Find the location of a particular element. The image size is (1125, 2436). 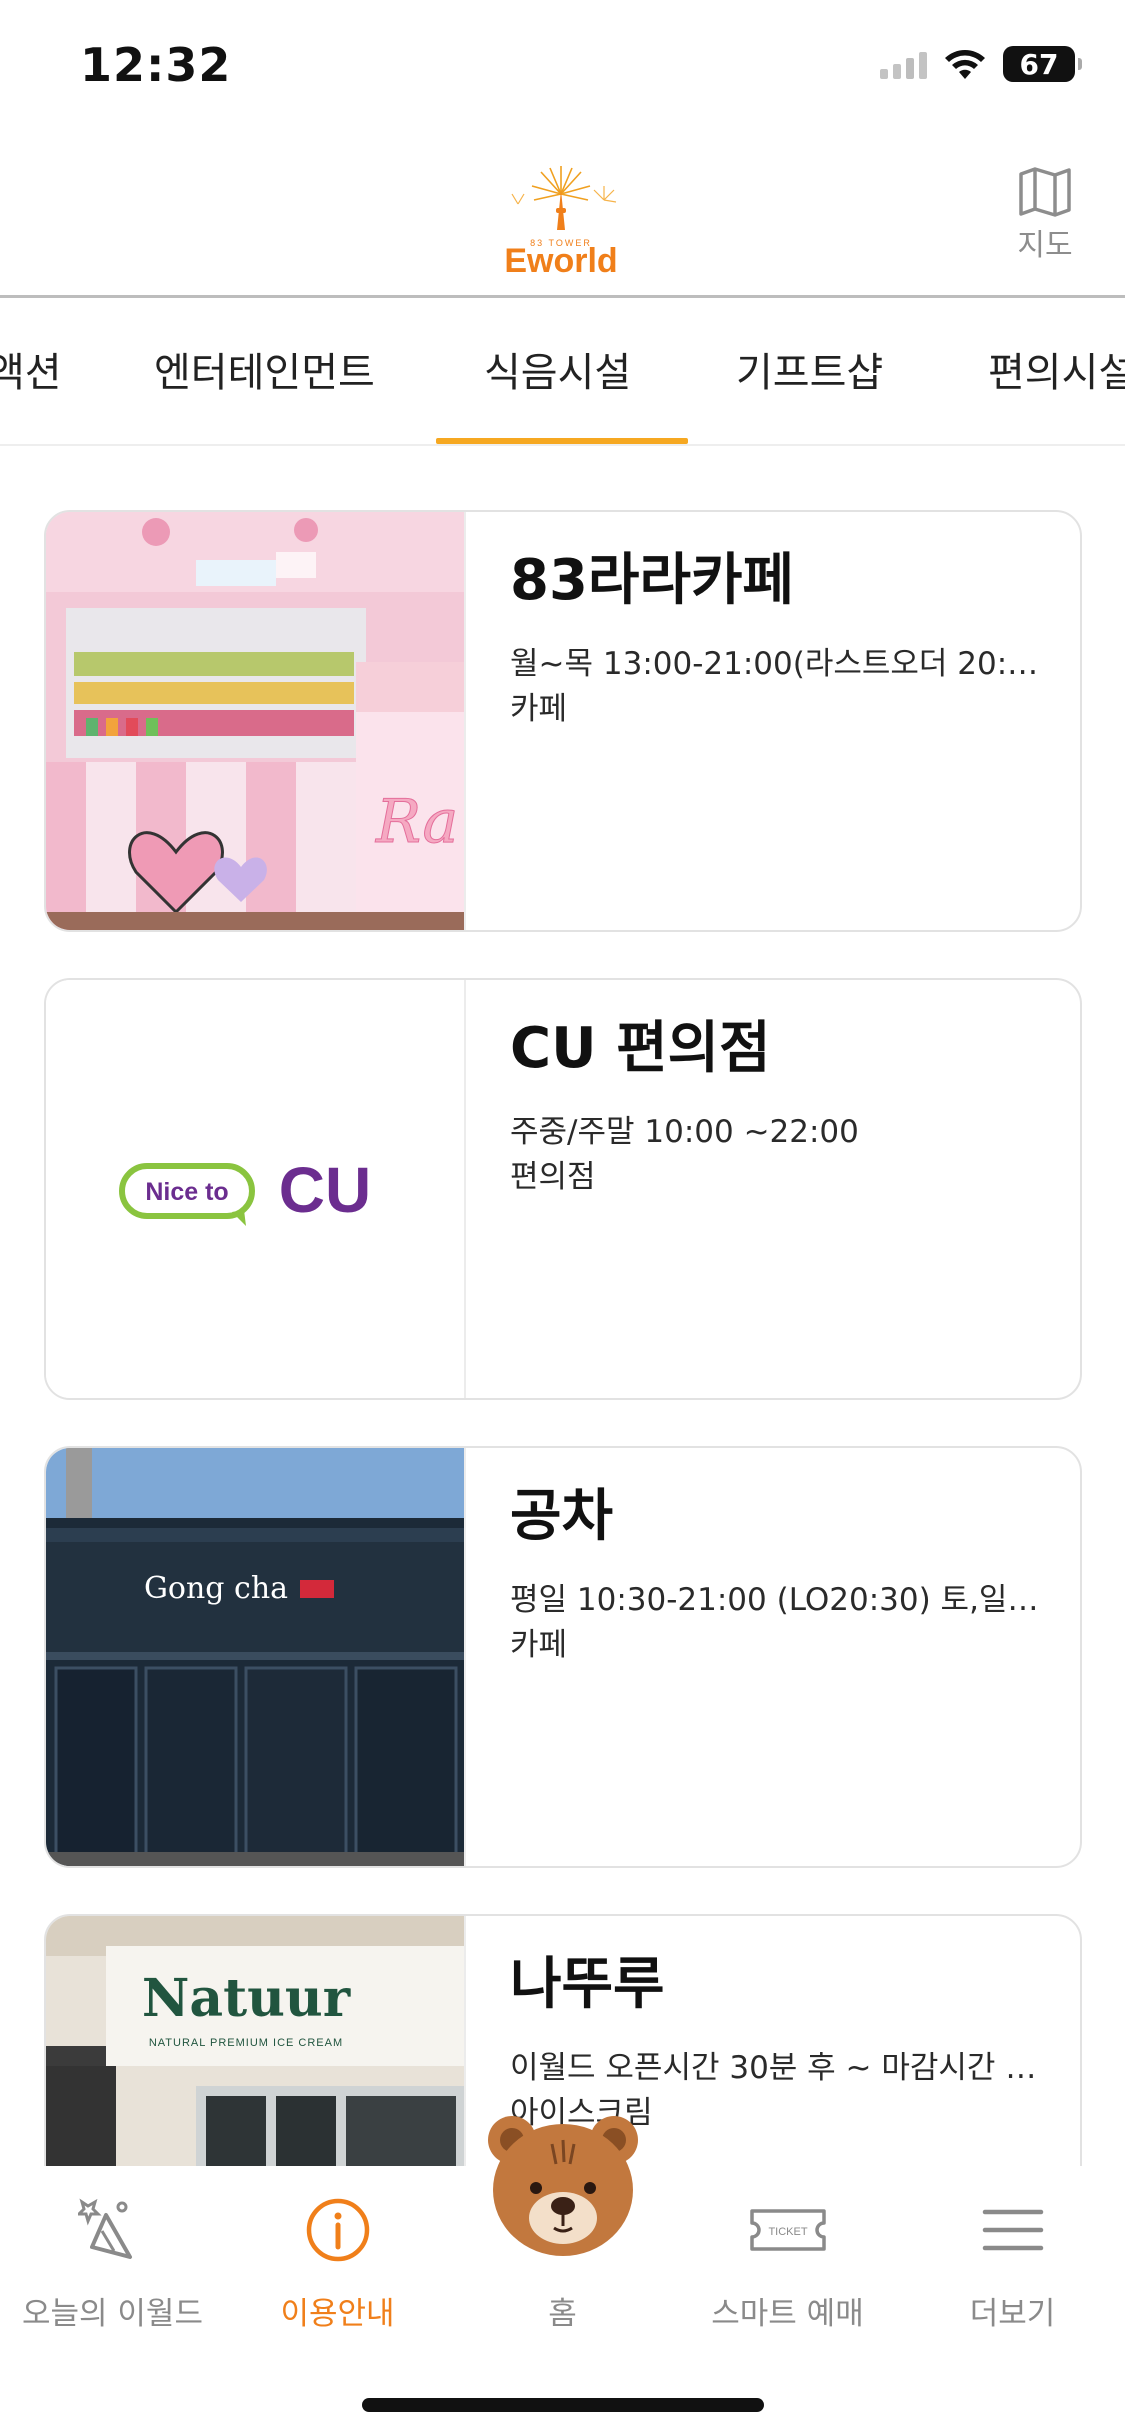

cu-badge-text: Nice to is located at coordinates (186, 1192).